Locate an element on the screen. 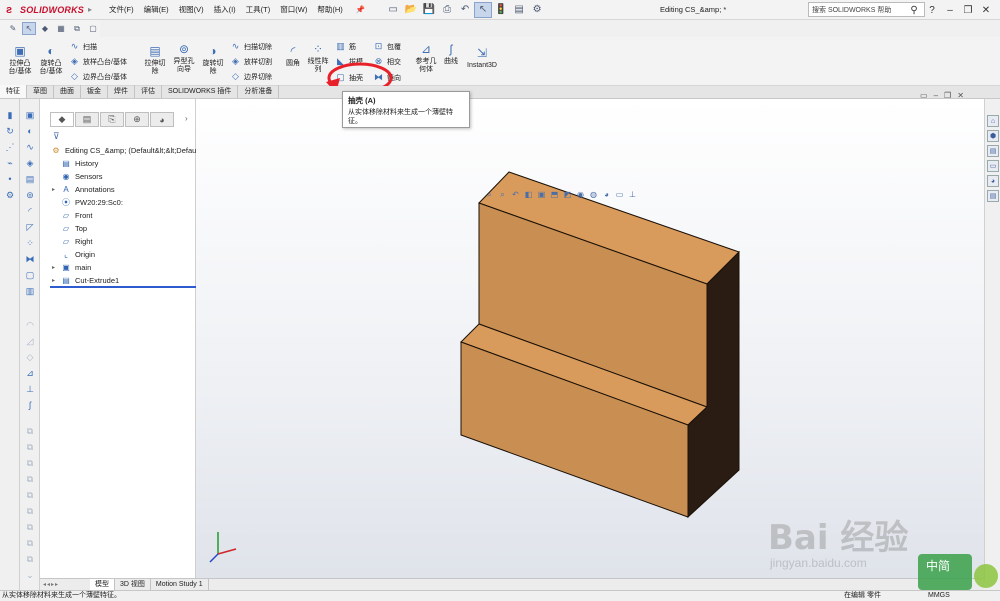  shell-button: ▢ 抽壳 is located at coordinates (348, 77).